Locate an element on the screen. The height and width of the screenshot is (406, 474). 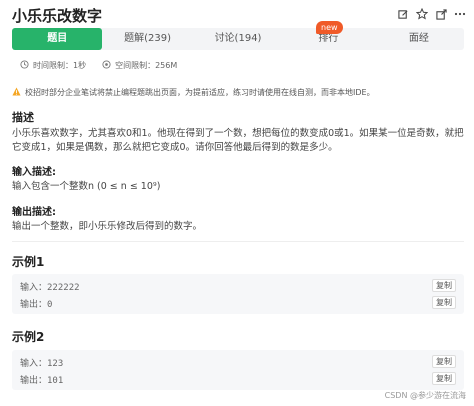
edit-icon is located at coordinates (403, 14).